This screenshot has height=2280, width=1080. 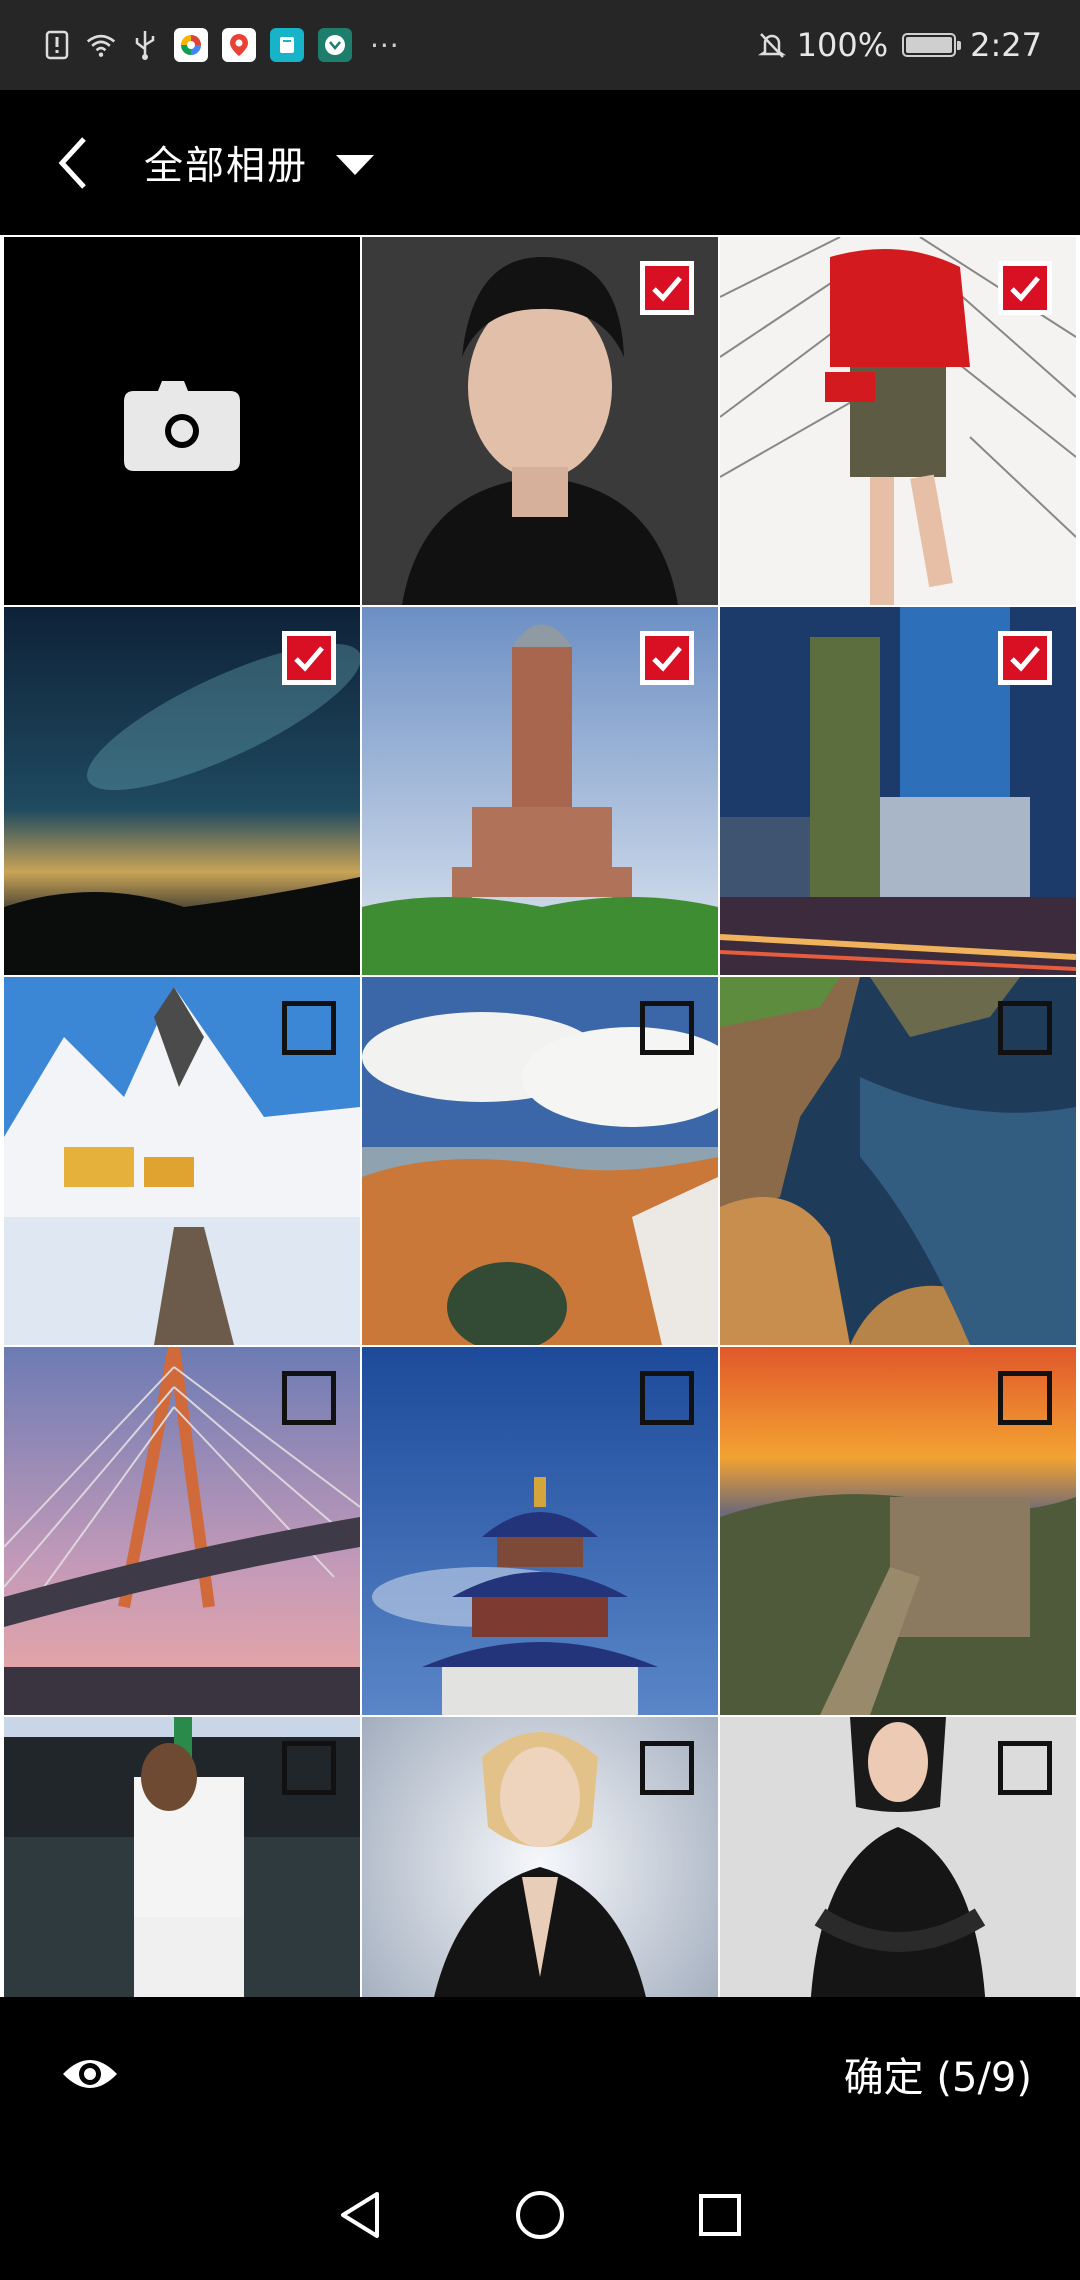 I want to click on status-bar: ··· 100% 2:27, so click(x=540, y=45).